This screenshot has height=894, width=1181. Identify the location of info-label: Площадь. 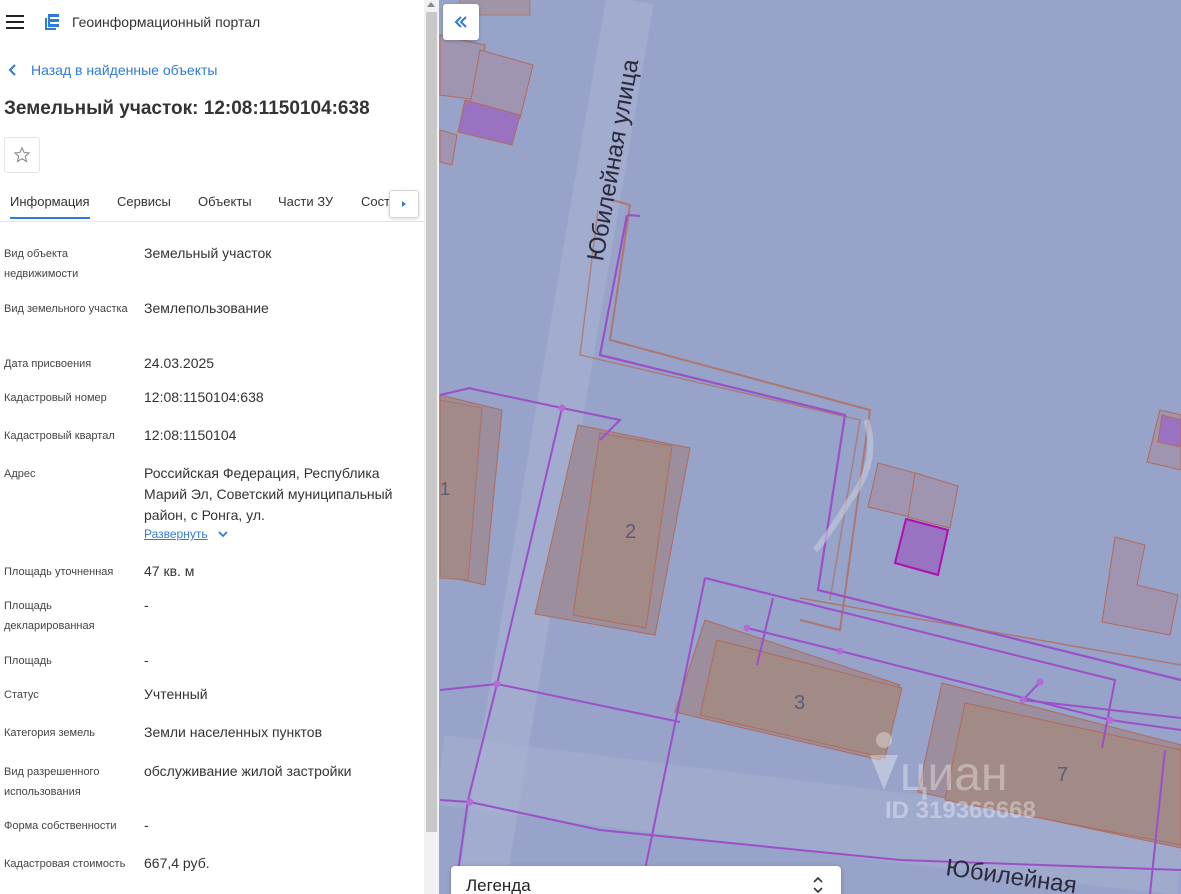
(28, 661).